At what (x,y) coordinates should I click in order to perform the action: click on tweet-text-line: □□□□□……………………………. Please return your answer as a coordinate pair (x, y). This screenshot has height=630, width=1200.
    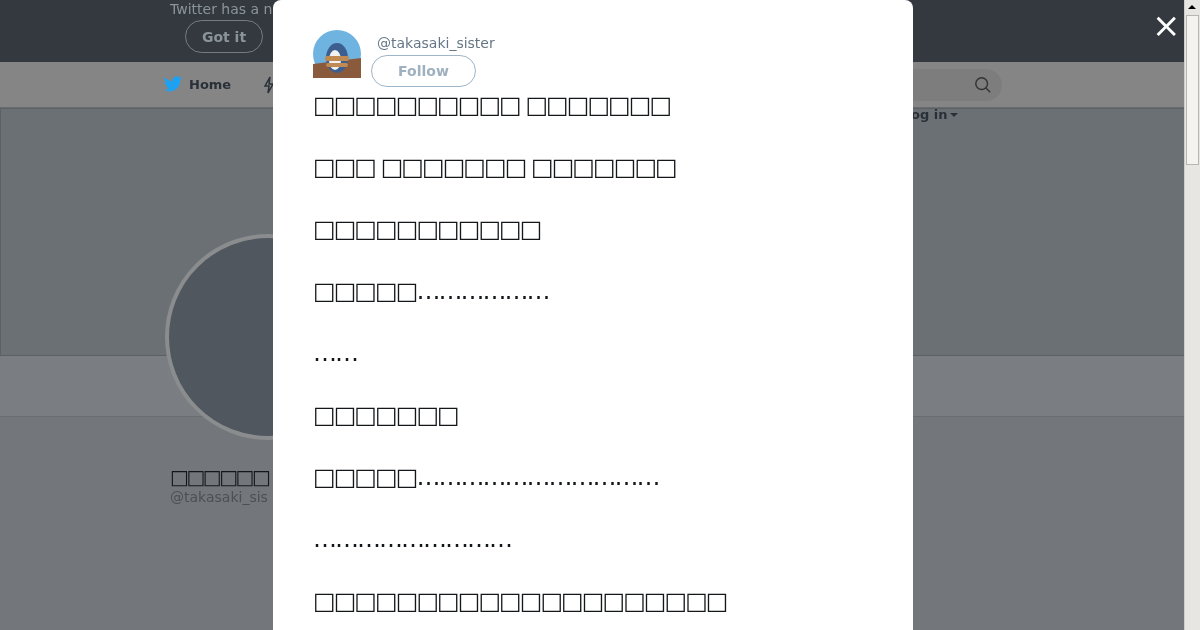
    Looking at the image, I should click on (486, 477).